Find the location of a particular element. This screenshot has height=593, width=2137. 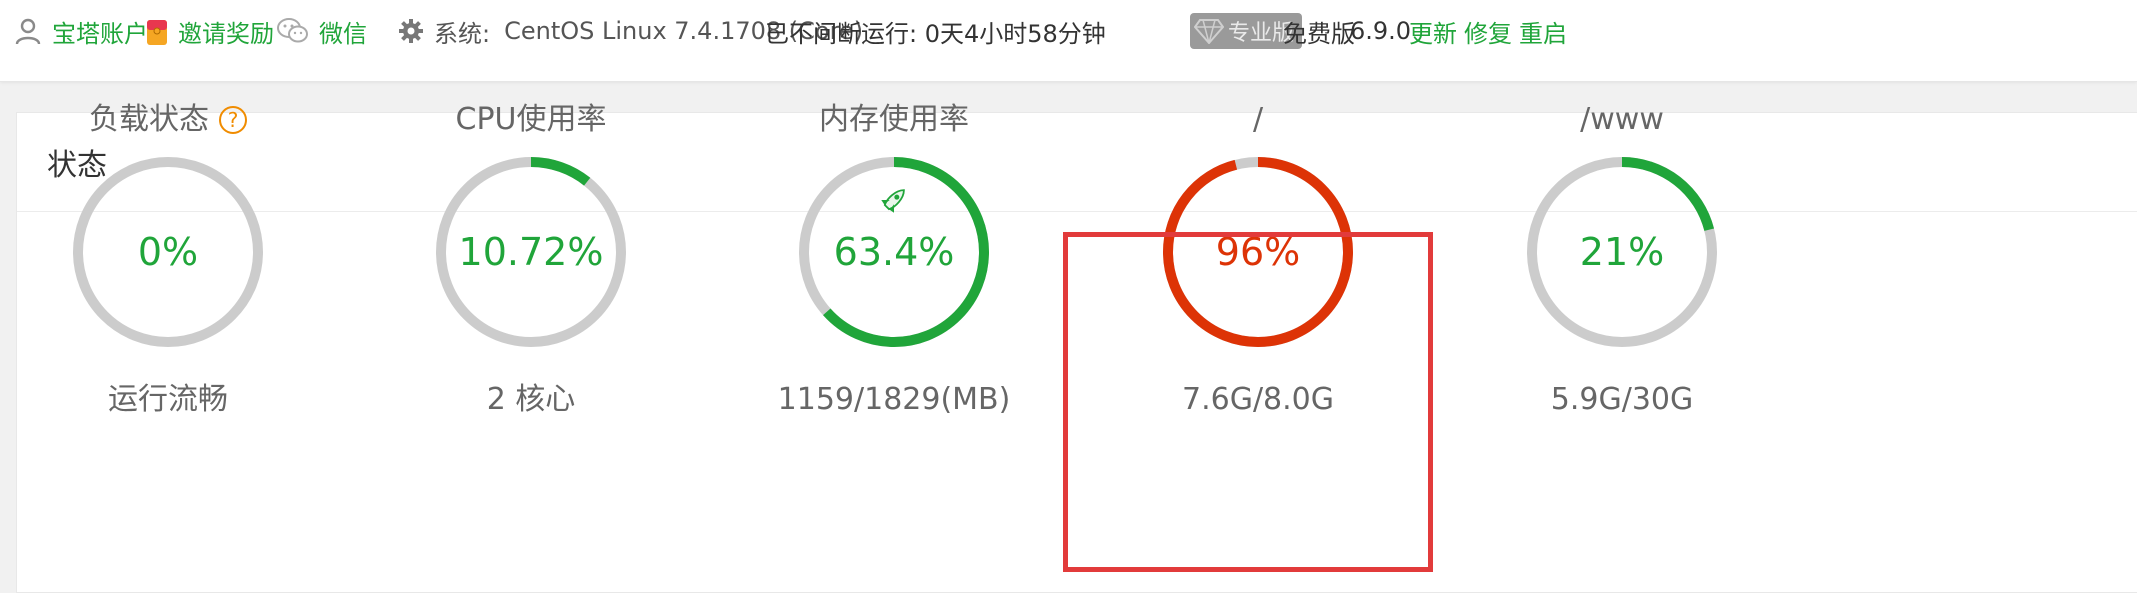

gauge-title: 内存使用率 is located at coordinates (894, 120).